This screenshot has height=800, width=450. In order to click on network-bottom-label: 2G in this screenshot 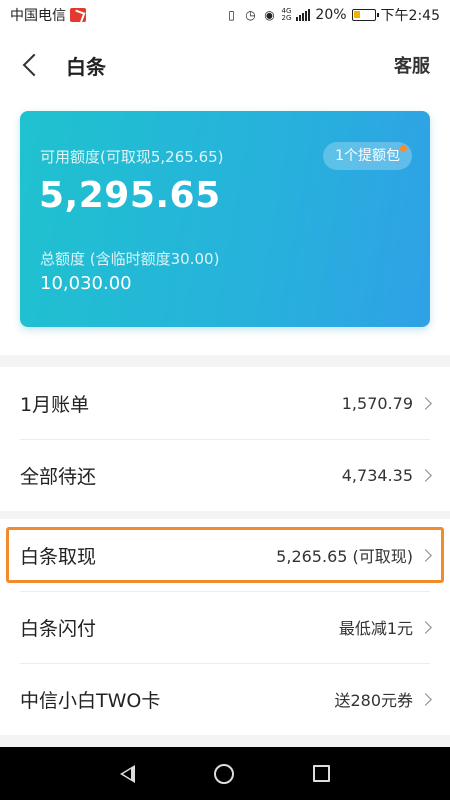, I will do `click(286, 18)`.